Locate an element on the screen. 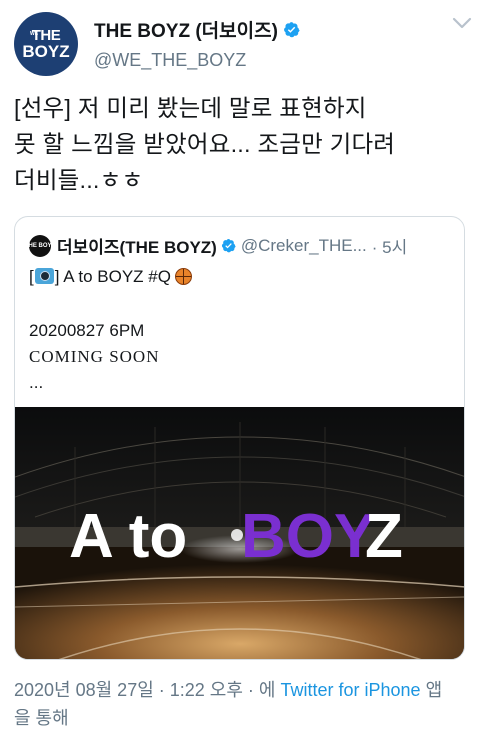 Image resolution: width=480 pixels, height=736 pixels. avatar-tag: WE is located at coordinates (34, 34).